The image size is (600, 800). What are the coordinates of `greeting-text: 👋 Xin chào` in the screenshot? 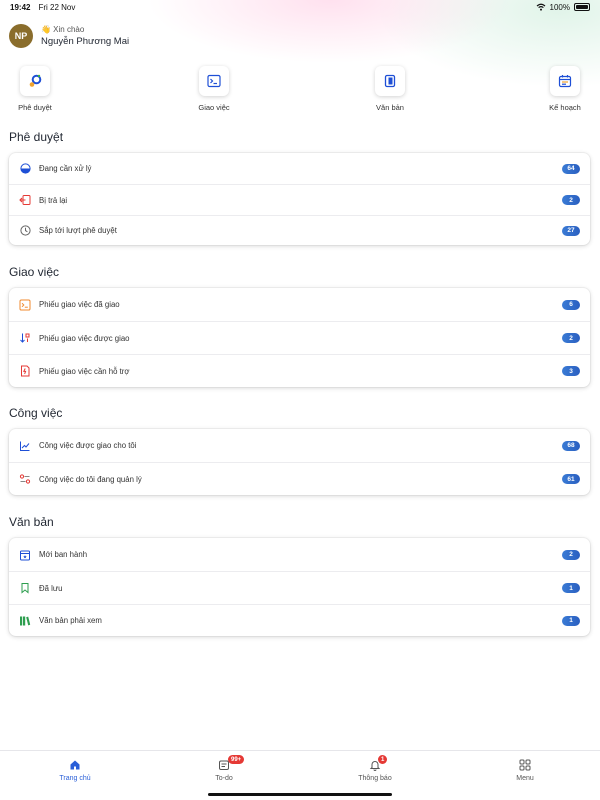 It's located at (63, 29).